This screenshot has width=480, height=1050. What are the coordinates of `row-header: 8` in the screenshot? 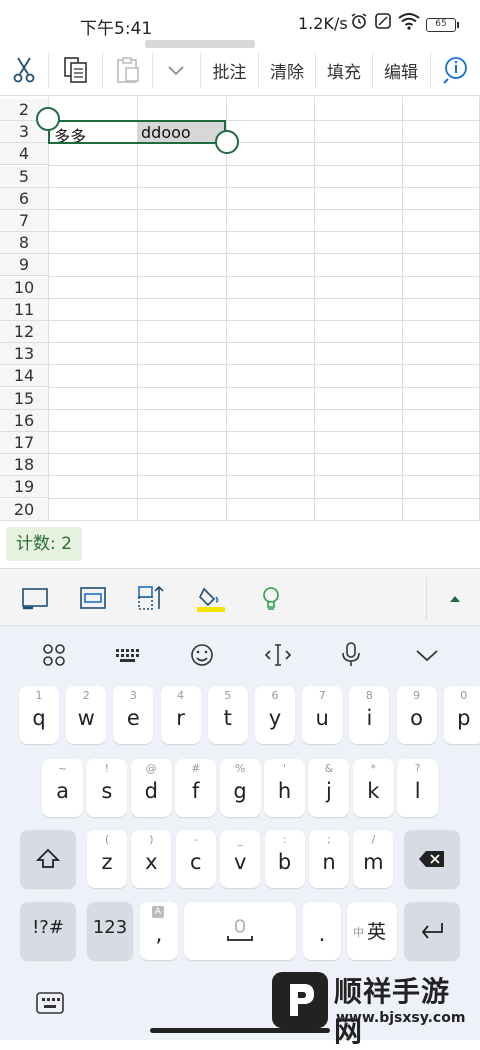 It's located at (24, 243).